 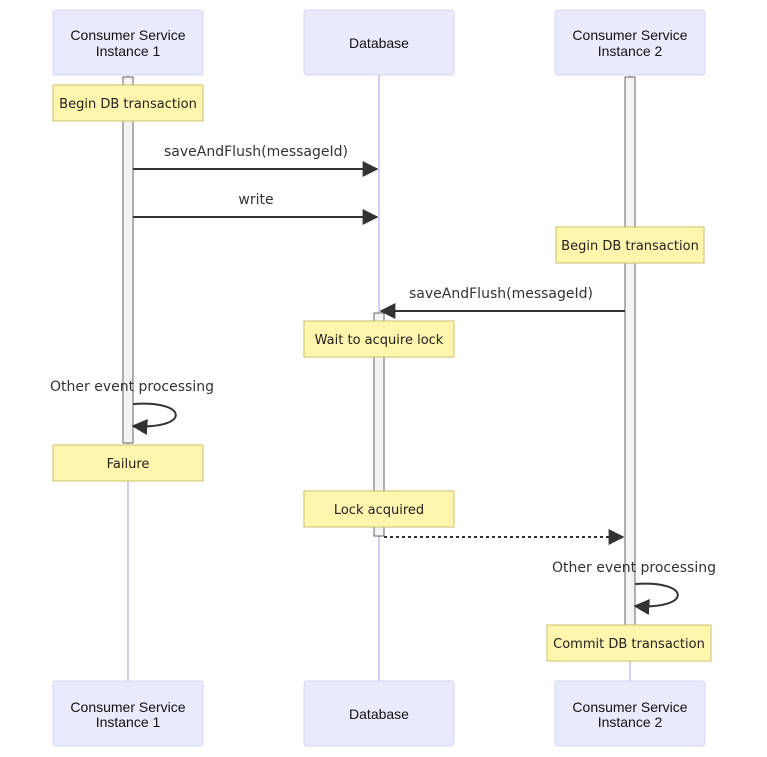 I want to click on actor-bottom-consumer-1: Consumer Service Instance 1, so click(x=128, y=713).